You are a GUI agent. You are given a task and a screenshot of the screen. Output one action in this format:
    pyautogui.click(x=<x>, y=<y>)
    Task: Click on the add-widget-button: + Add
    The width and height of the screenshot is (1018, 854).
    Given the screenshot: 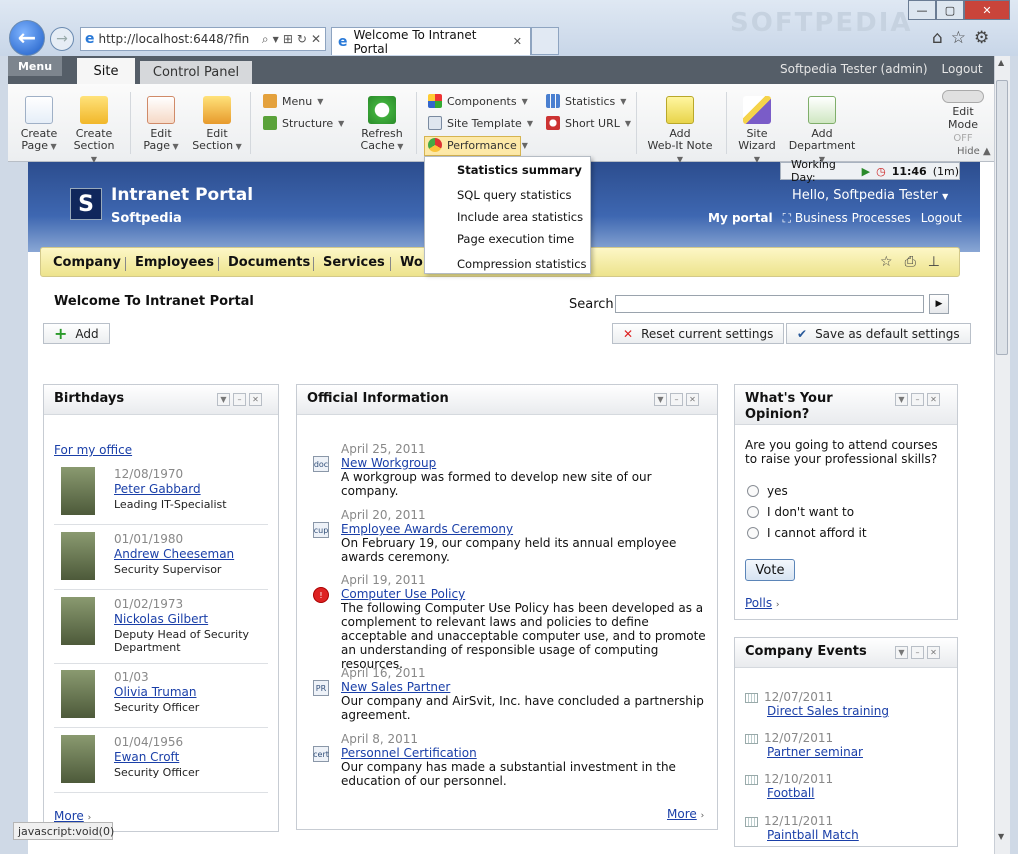 What is the action you would take?
    pyautogui.click(x=76, y=333)
    